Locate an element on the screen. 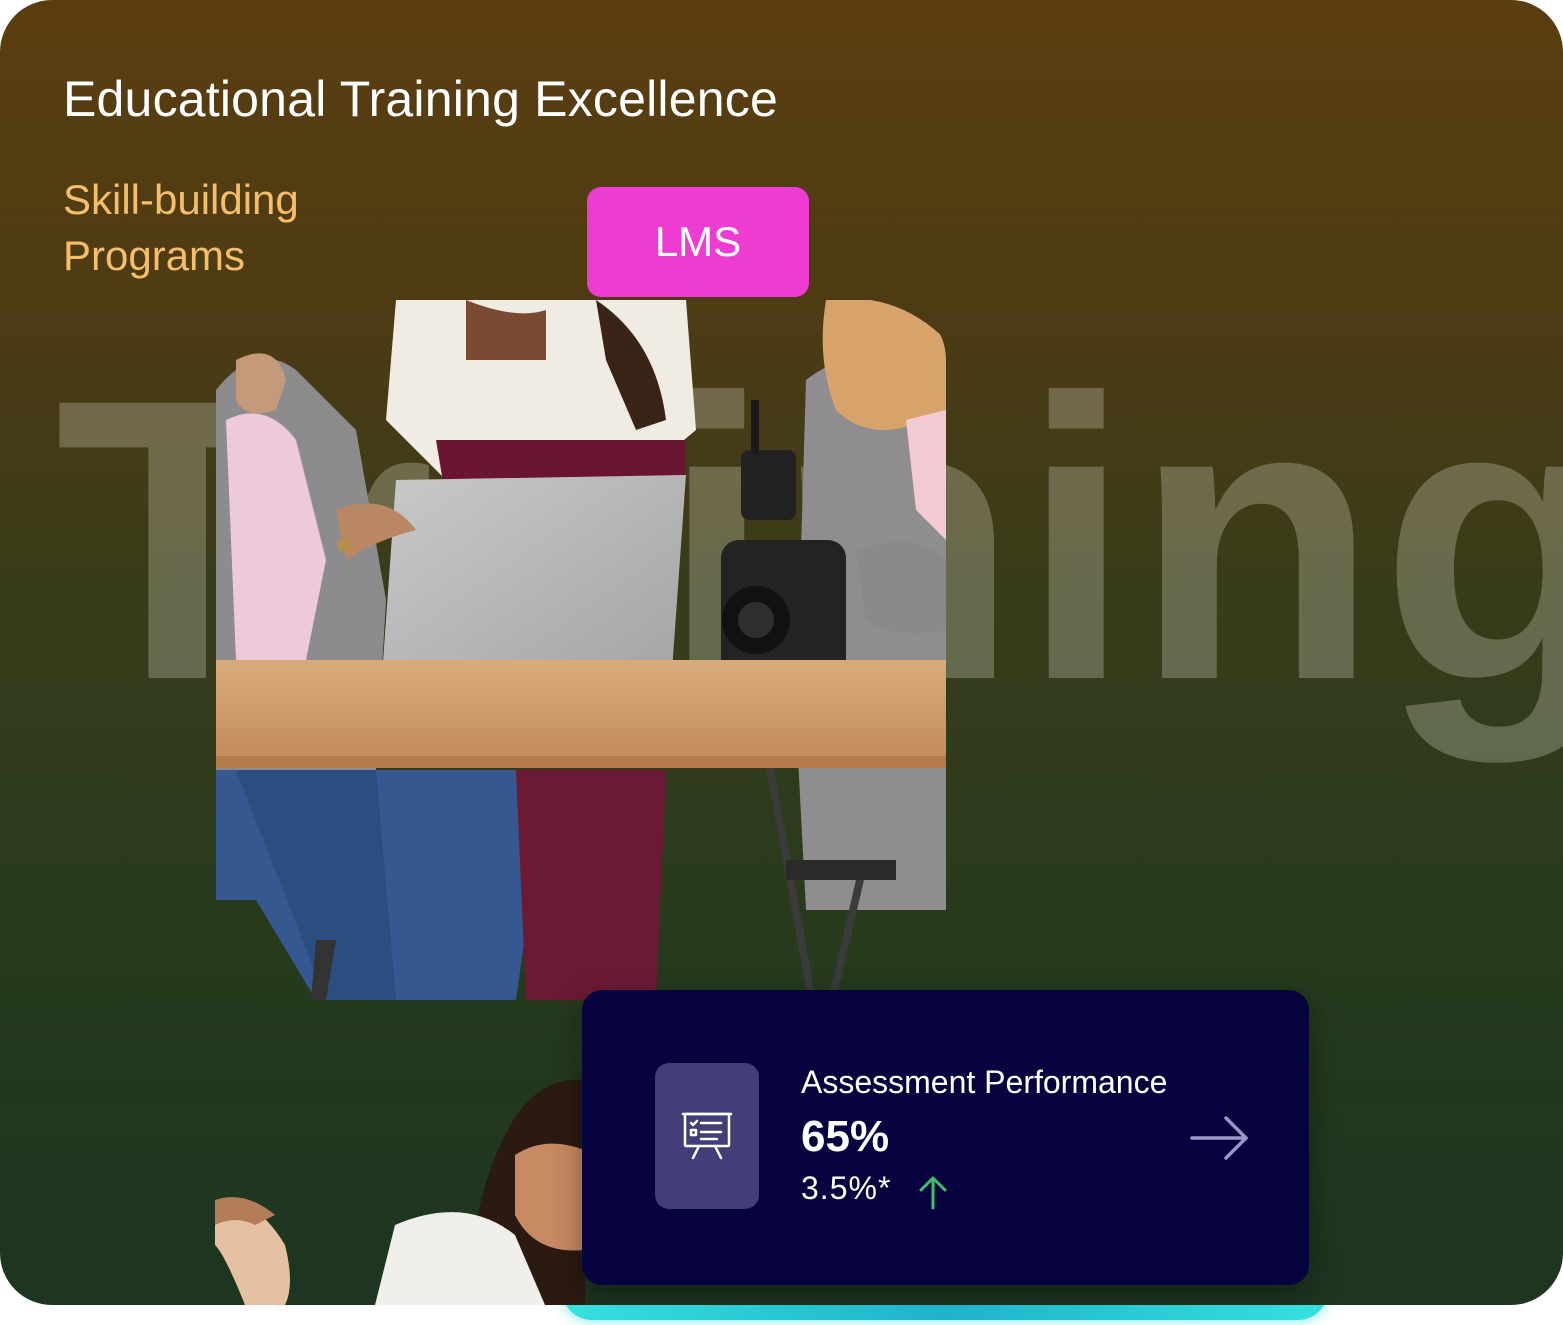 This screenshot has height=1325, width=1563. metric-details-button is located at coordinates (1220, 1138).